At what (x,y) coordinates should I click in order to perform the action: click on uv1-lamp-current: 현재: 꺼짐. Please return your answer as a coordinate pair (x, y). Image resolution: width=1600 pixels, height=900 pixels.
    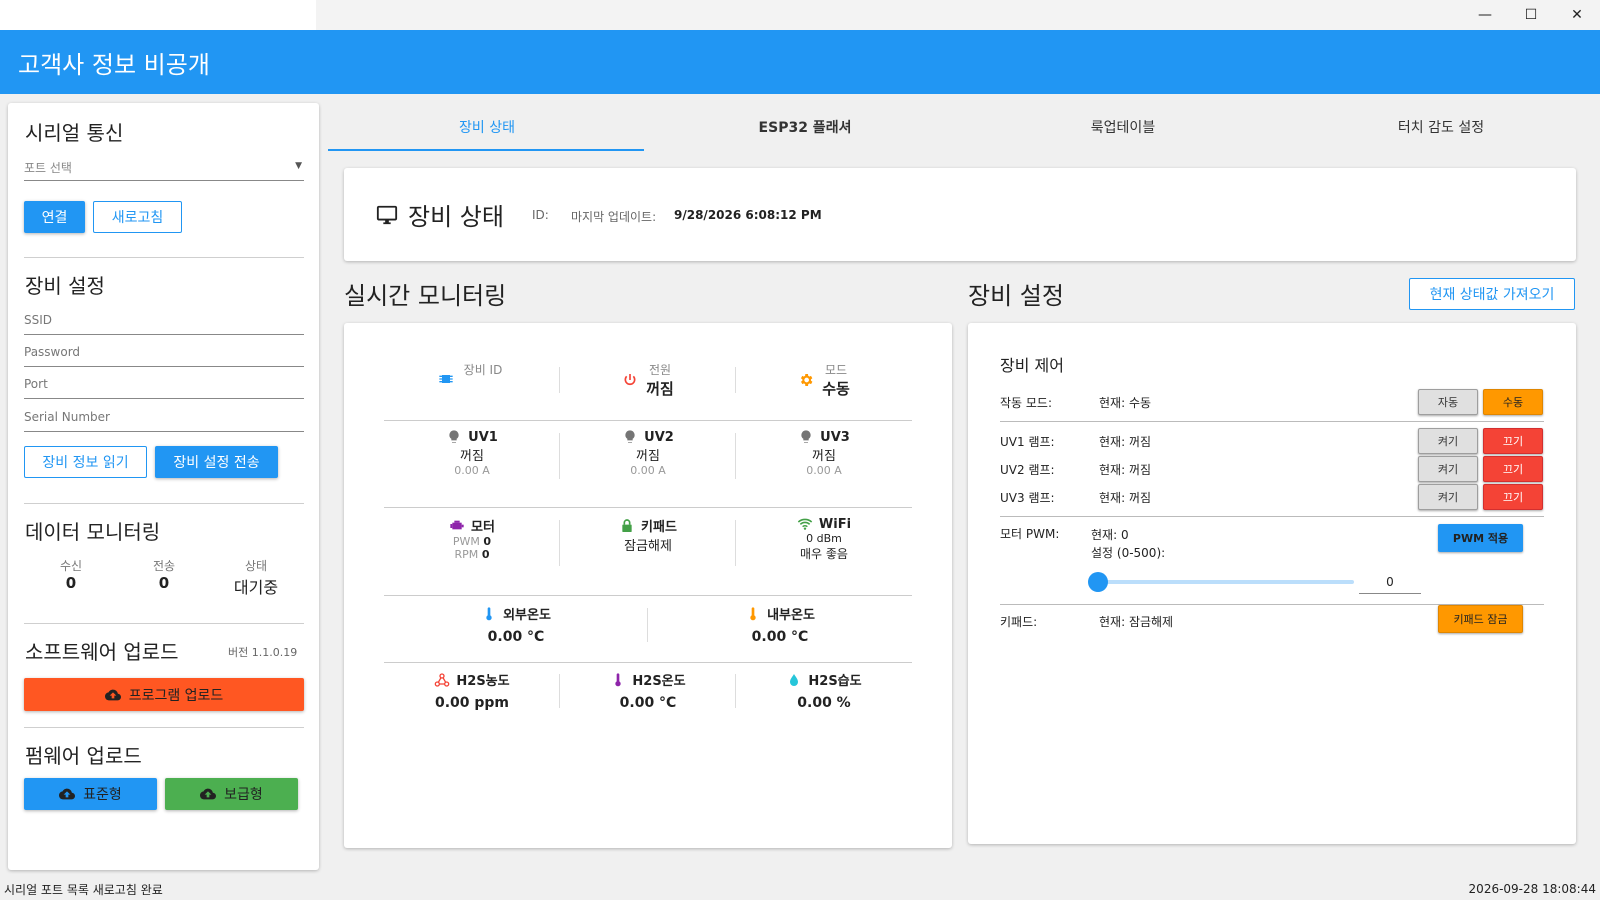
    Looking at the image, I should click on (1125, 442).